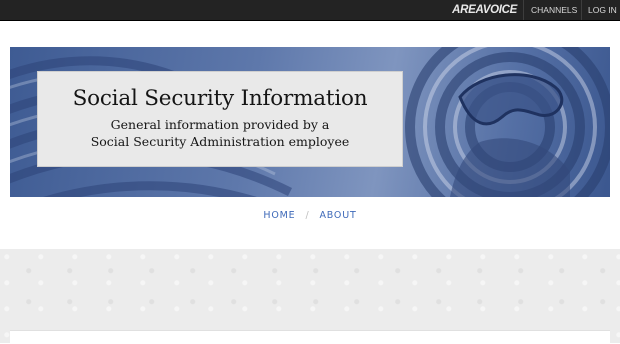  I want to click on top-bar: AREAVOICE CHANNELS LOG IN, so click(310, 10).